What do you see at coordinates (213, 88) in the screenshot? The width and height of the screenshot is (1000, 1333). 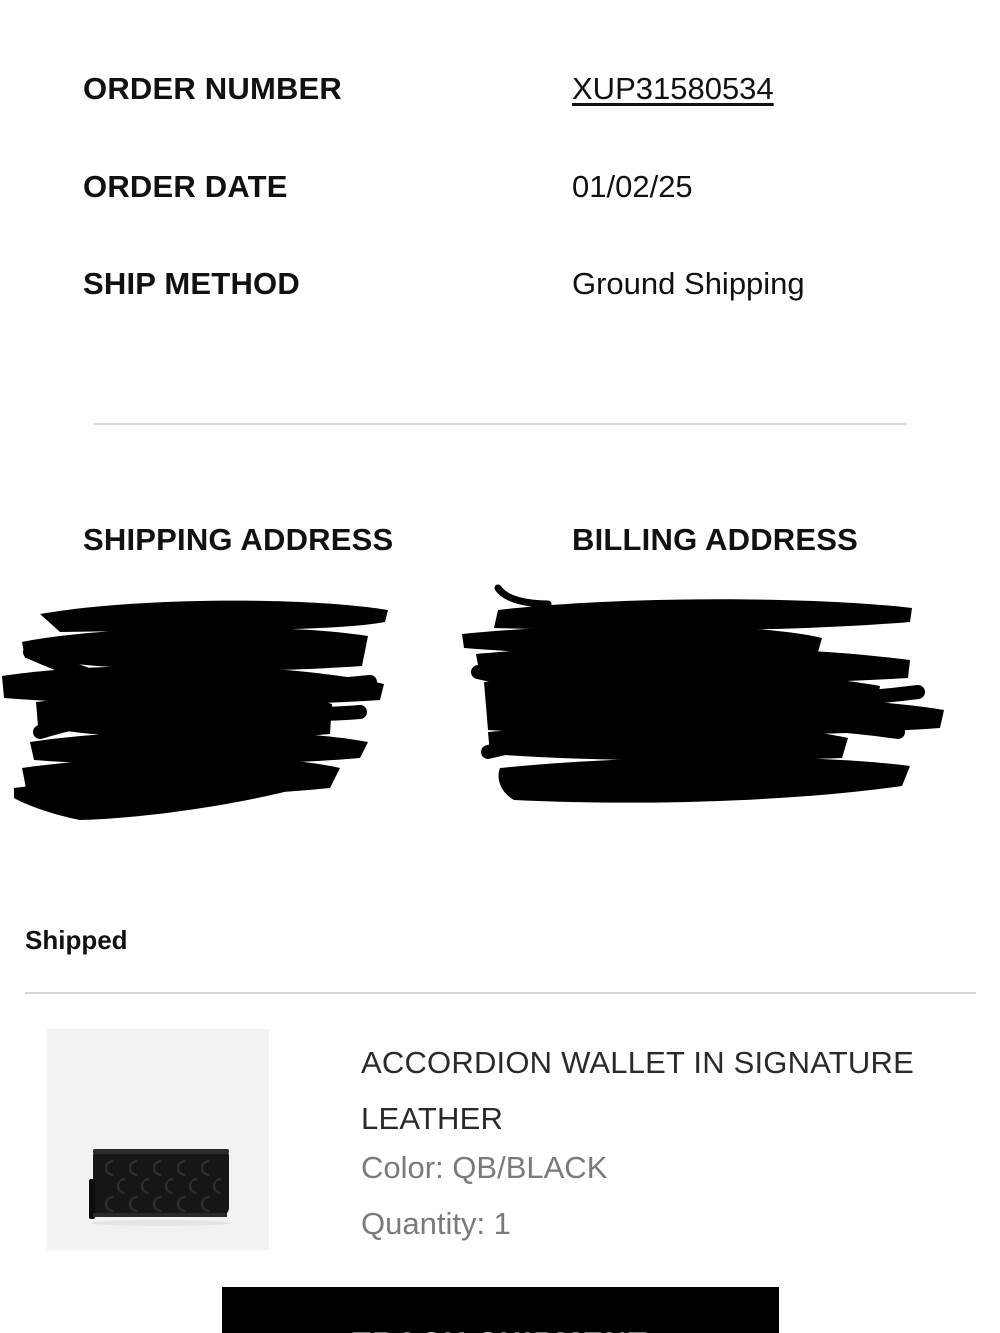 I see `order-number-label: ORDER NUMBER` at bounding box center [213, 88].